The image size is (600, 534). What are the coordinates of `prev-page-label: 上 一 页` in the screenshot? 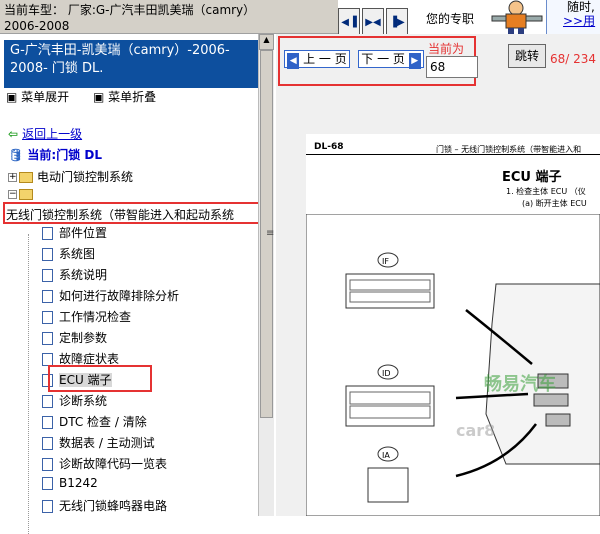 It's located at (325, 59).